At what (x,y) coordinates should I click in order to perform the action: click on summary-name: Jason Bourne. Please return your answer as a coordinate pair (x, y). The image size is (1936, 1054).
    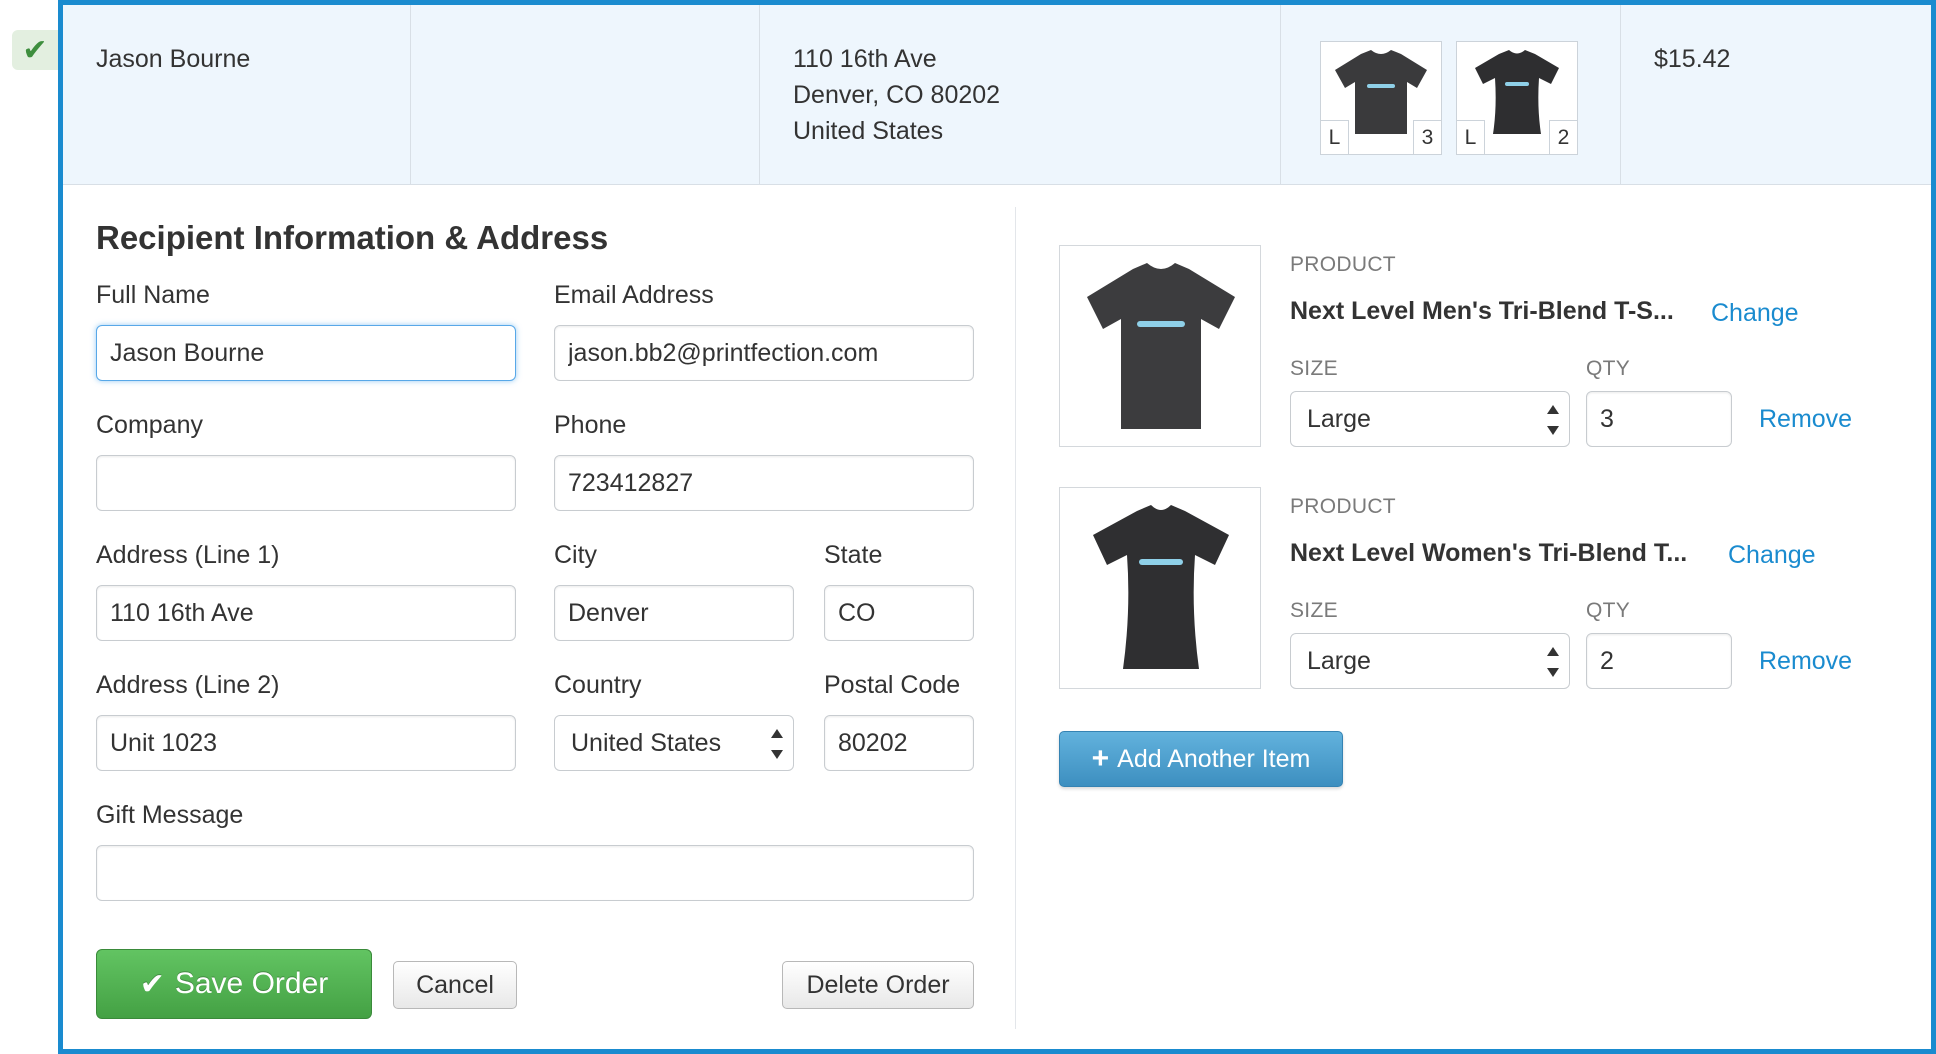
    Looking at the image, I should click on (173, 59).